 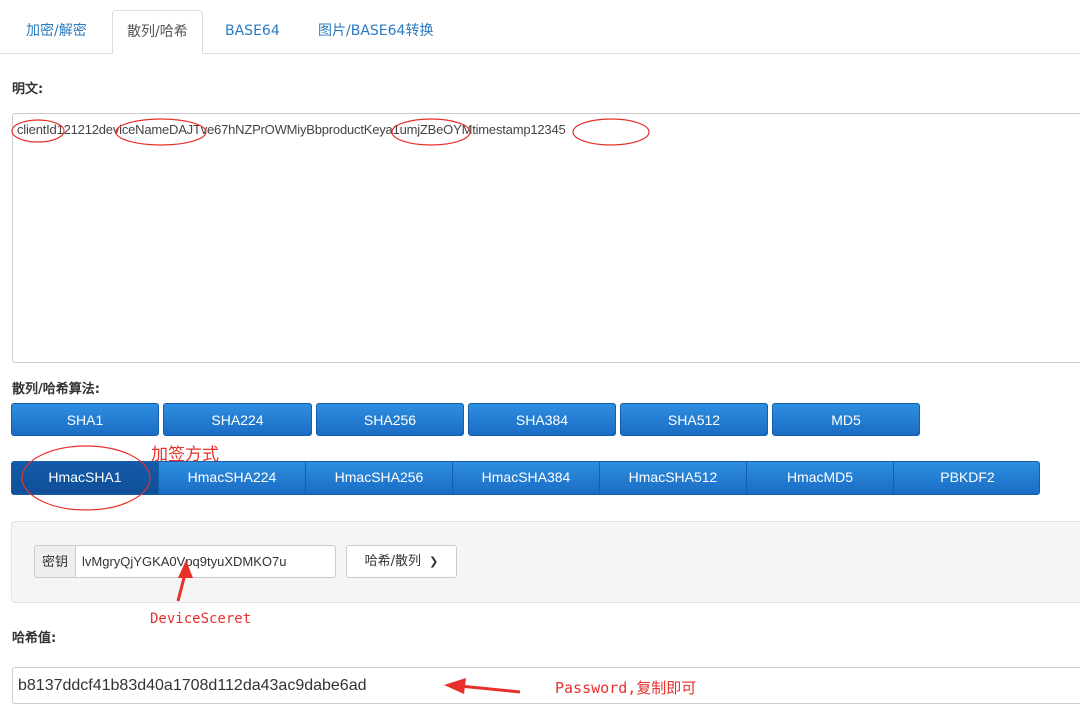 I want to click on arrow-to-key, so click(x=184, y=581).